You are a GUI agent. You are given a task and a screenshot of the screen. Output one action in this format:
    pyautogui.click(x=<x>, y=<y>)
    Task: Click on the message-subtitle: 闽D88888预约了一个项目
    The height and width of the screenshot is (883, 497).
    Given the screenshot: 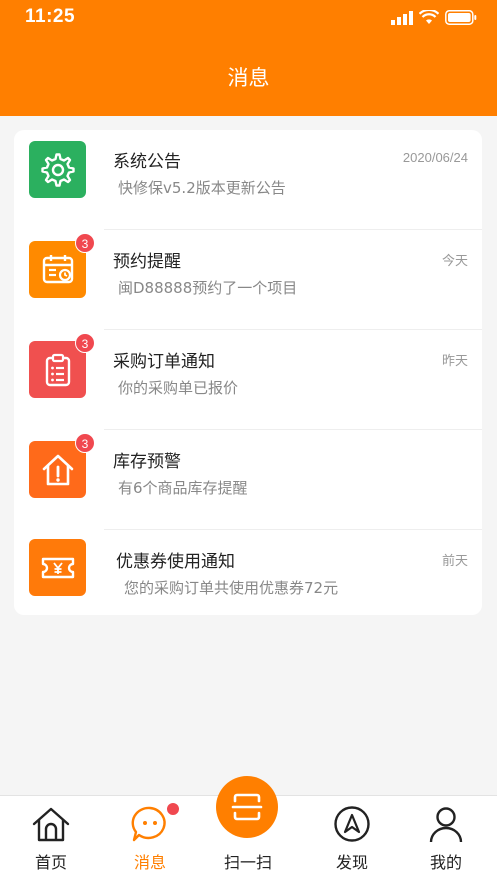 What is the action you would take?
    pyautogui.click(x=208, y=288)
    